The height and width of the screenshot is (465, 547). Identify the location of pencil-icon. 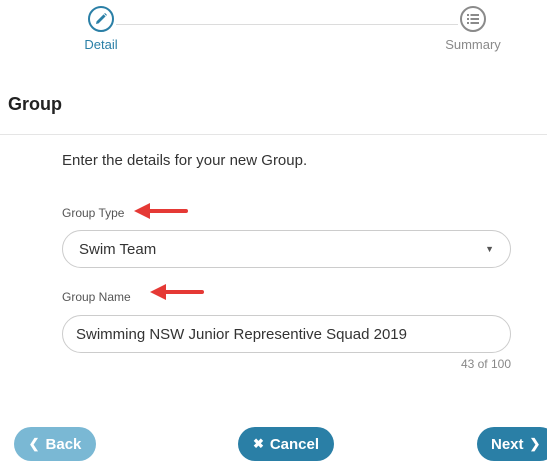
(101, 19).